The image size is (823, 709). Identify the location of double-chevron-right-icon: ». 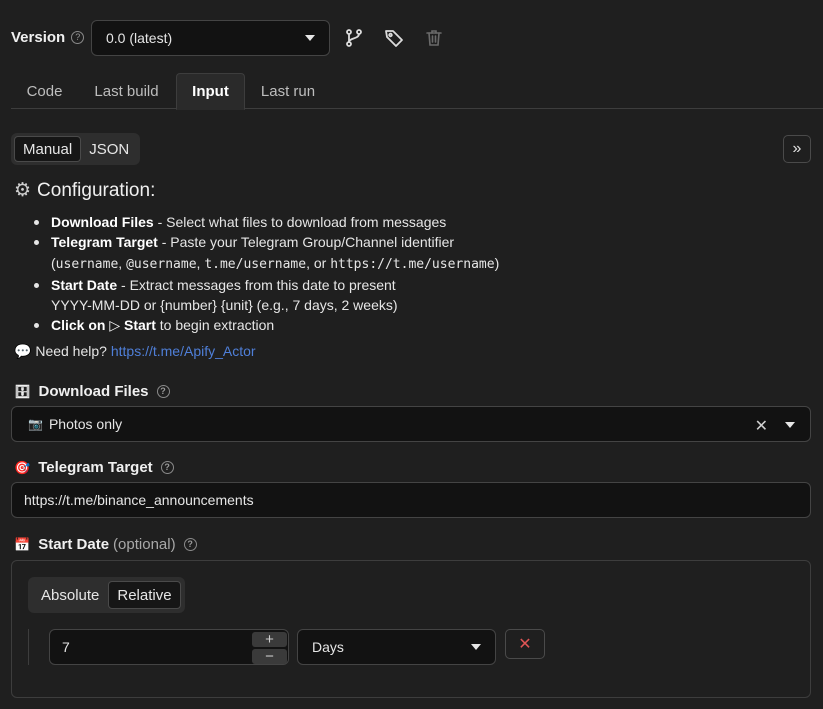
(797, 148).